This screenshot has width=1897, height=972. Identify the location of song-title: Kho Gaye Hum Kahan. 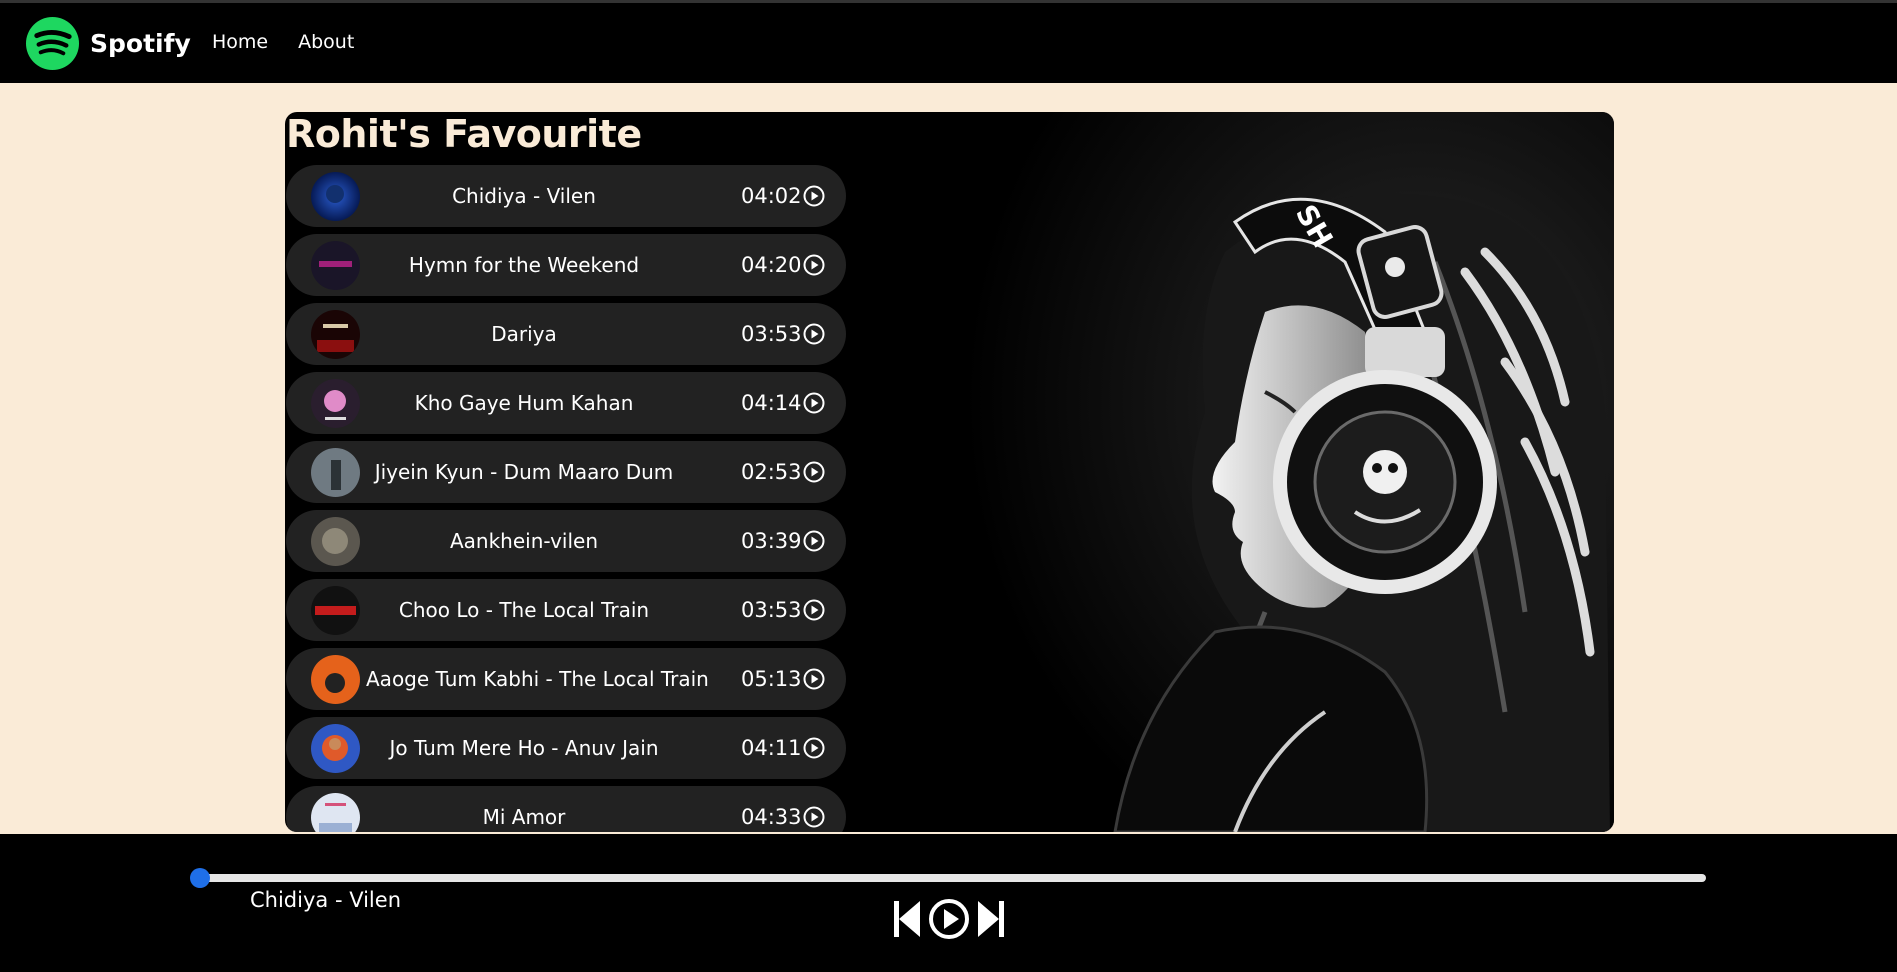
(524, 403).